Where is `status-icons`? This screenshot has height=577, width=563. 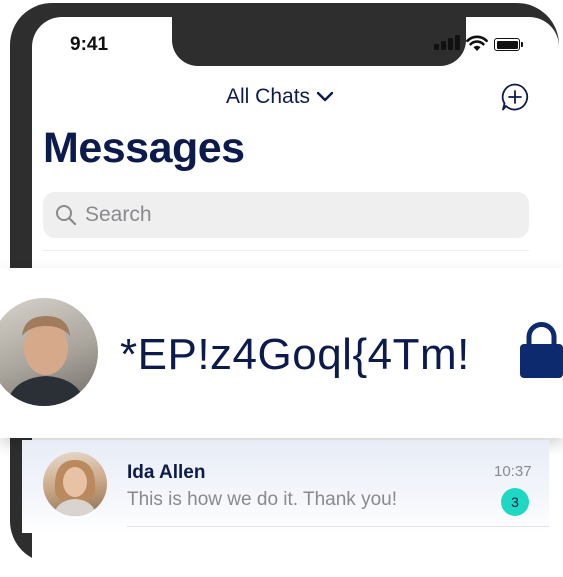
status-icons is located at coordinates (482, 44).